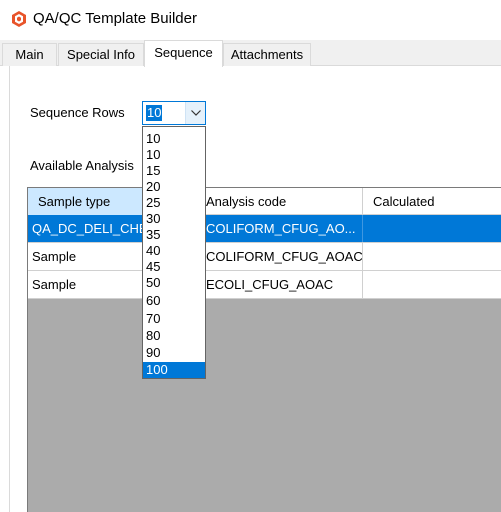 Image resolution: width=501 pixels, height=512 pixels. I want to click on dropdown-option: 50, so click(174, 283).